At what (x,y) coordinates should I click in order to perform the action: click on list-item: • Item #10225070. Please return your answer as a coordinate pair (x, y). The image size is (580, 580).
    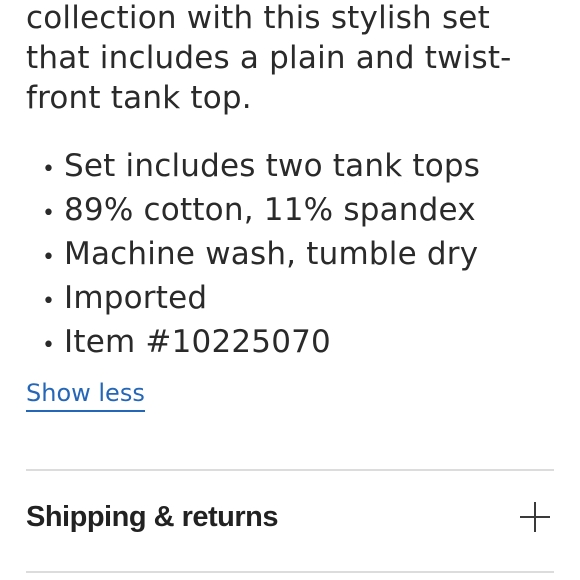
    Looking at the image, I should click on (296, 344).